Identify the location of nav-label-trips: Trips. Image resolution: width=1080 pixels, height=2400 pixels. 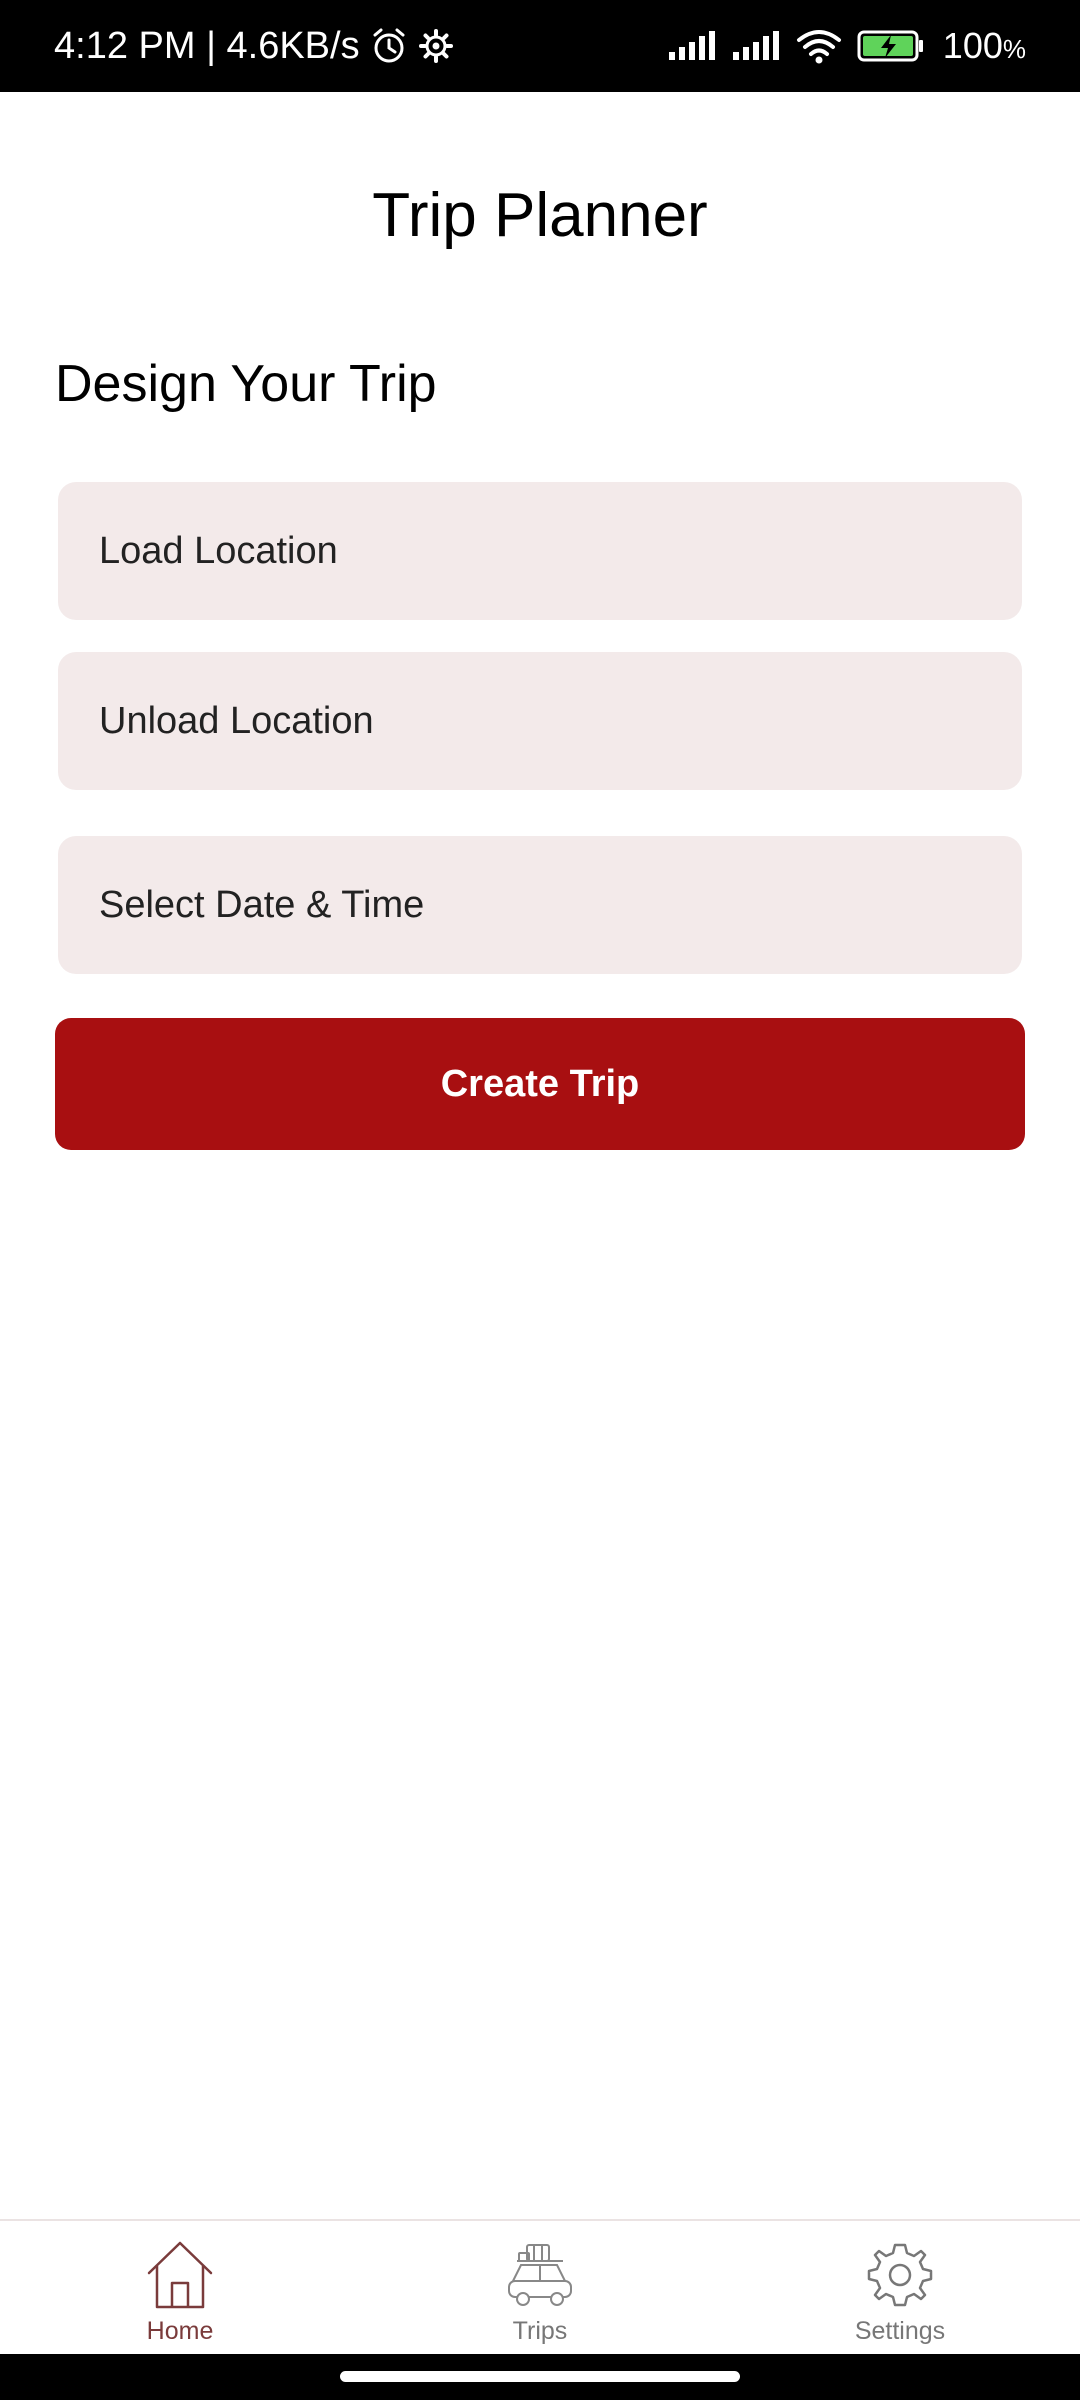
(540, 2331).